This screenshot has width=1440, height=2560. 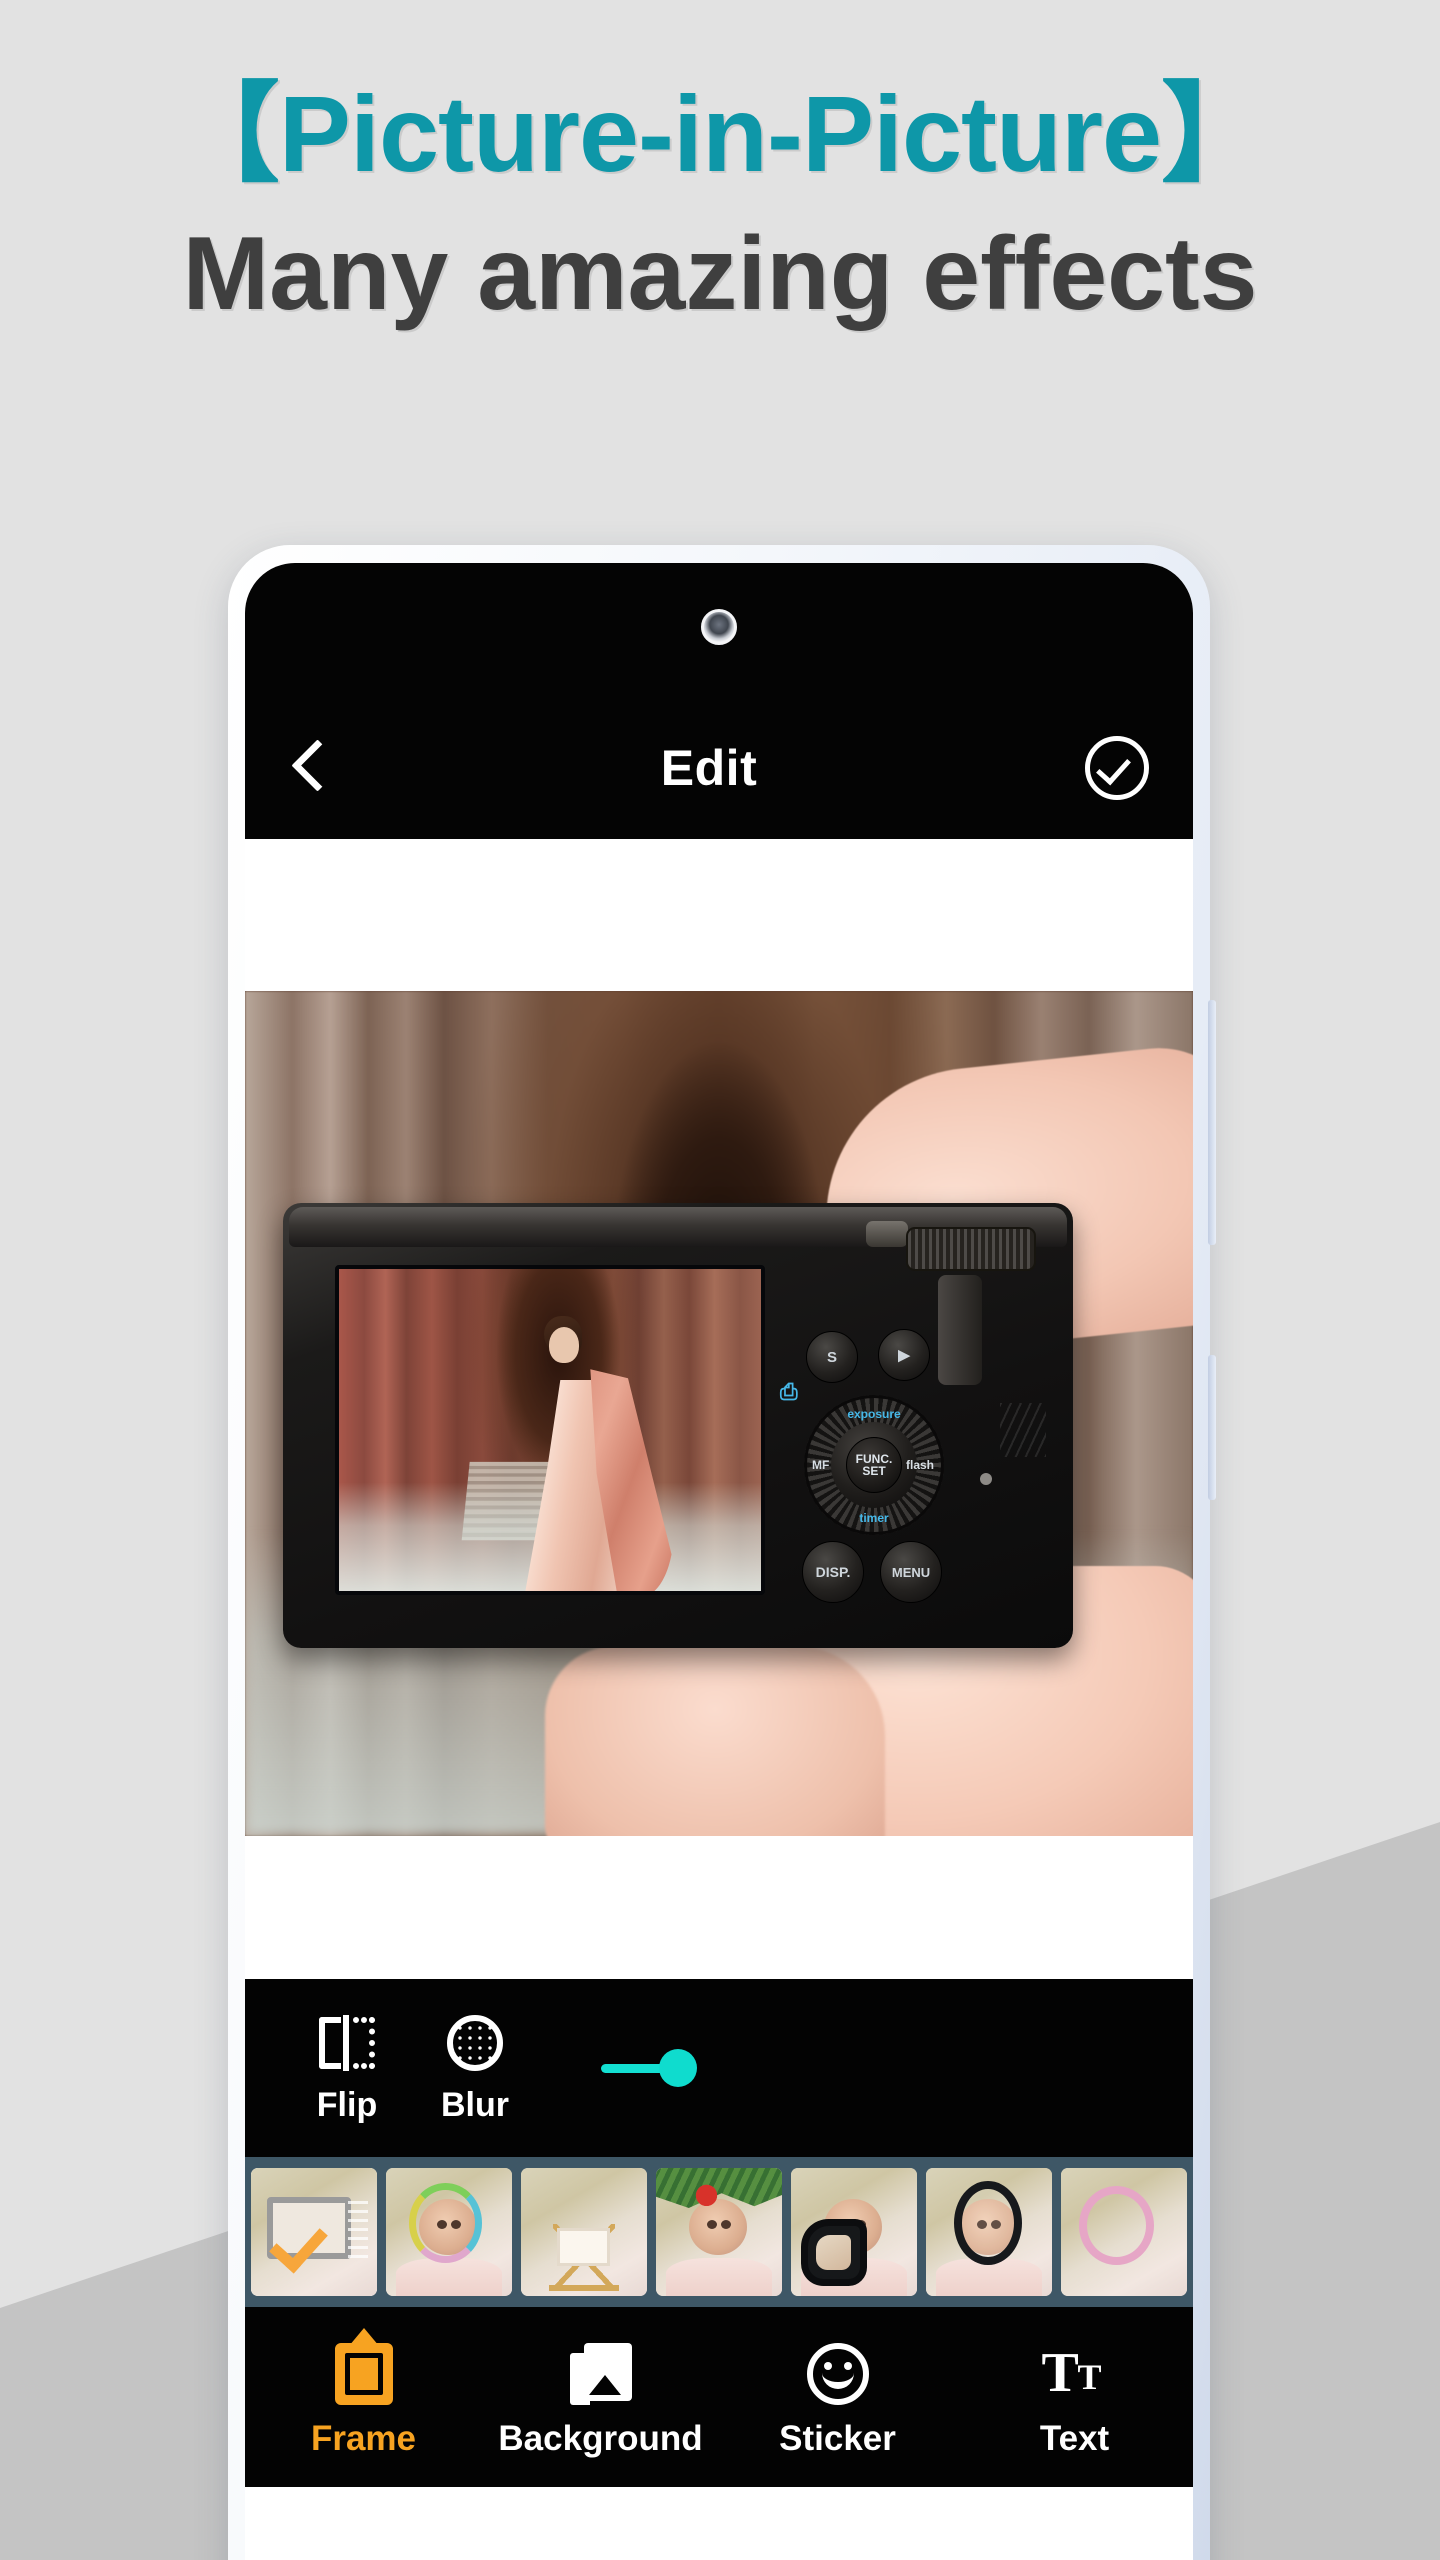 What do you see at coordinates (874, 1414) in the screenshot?
I see `camera-dial-up-label: exposure` at bounding box center [874, 1414].